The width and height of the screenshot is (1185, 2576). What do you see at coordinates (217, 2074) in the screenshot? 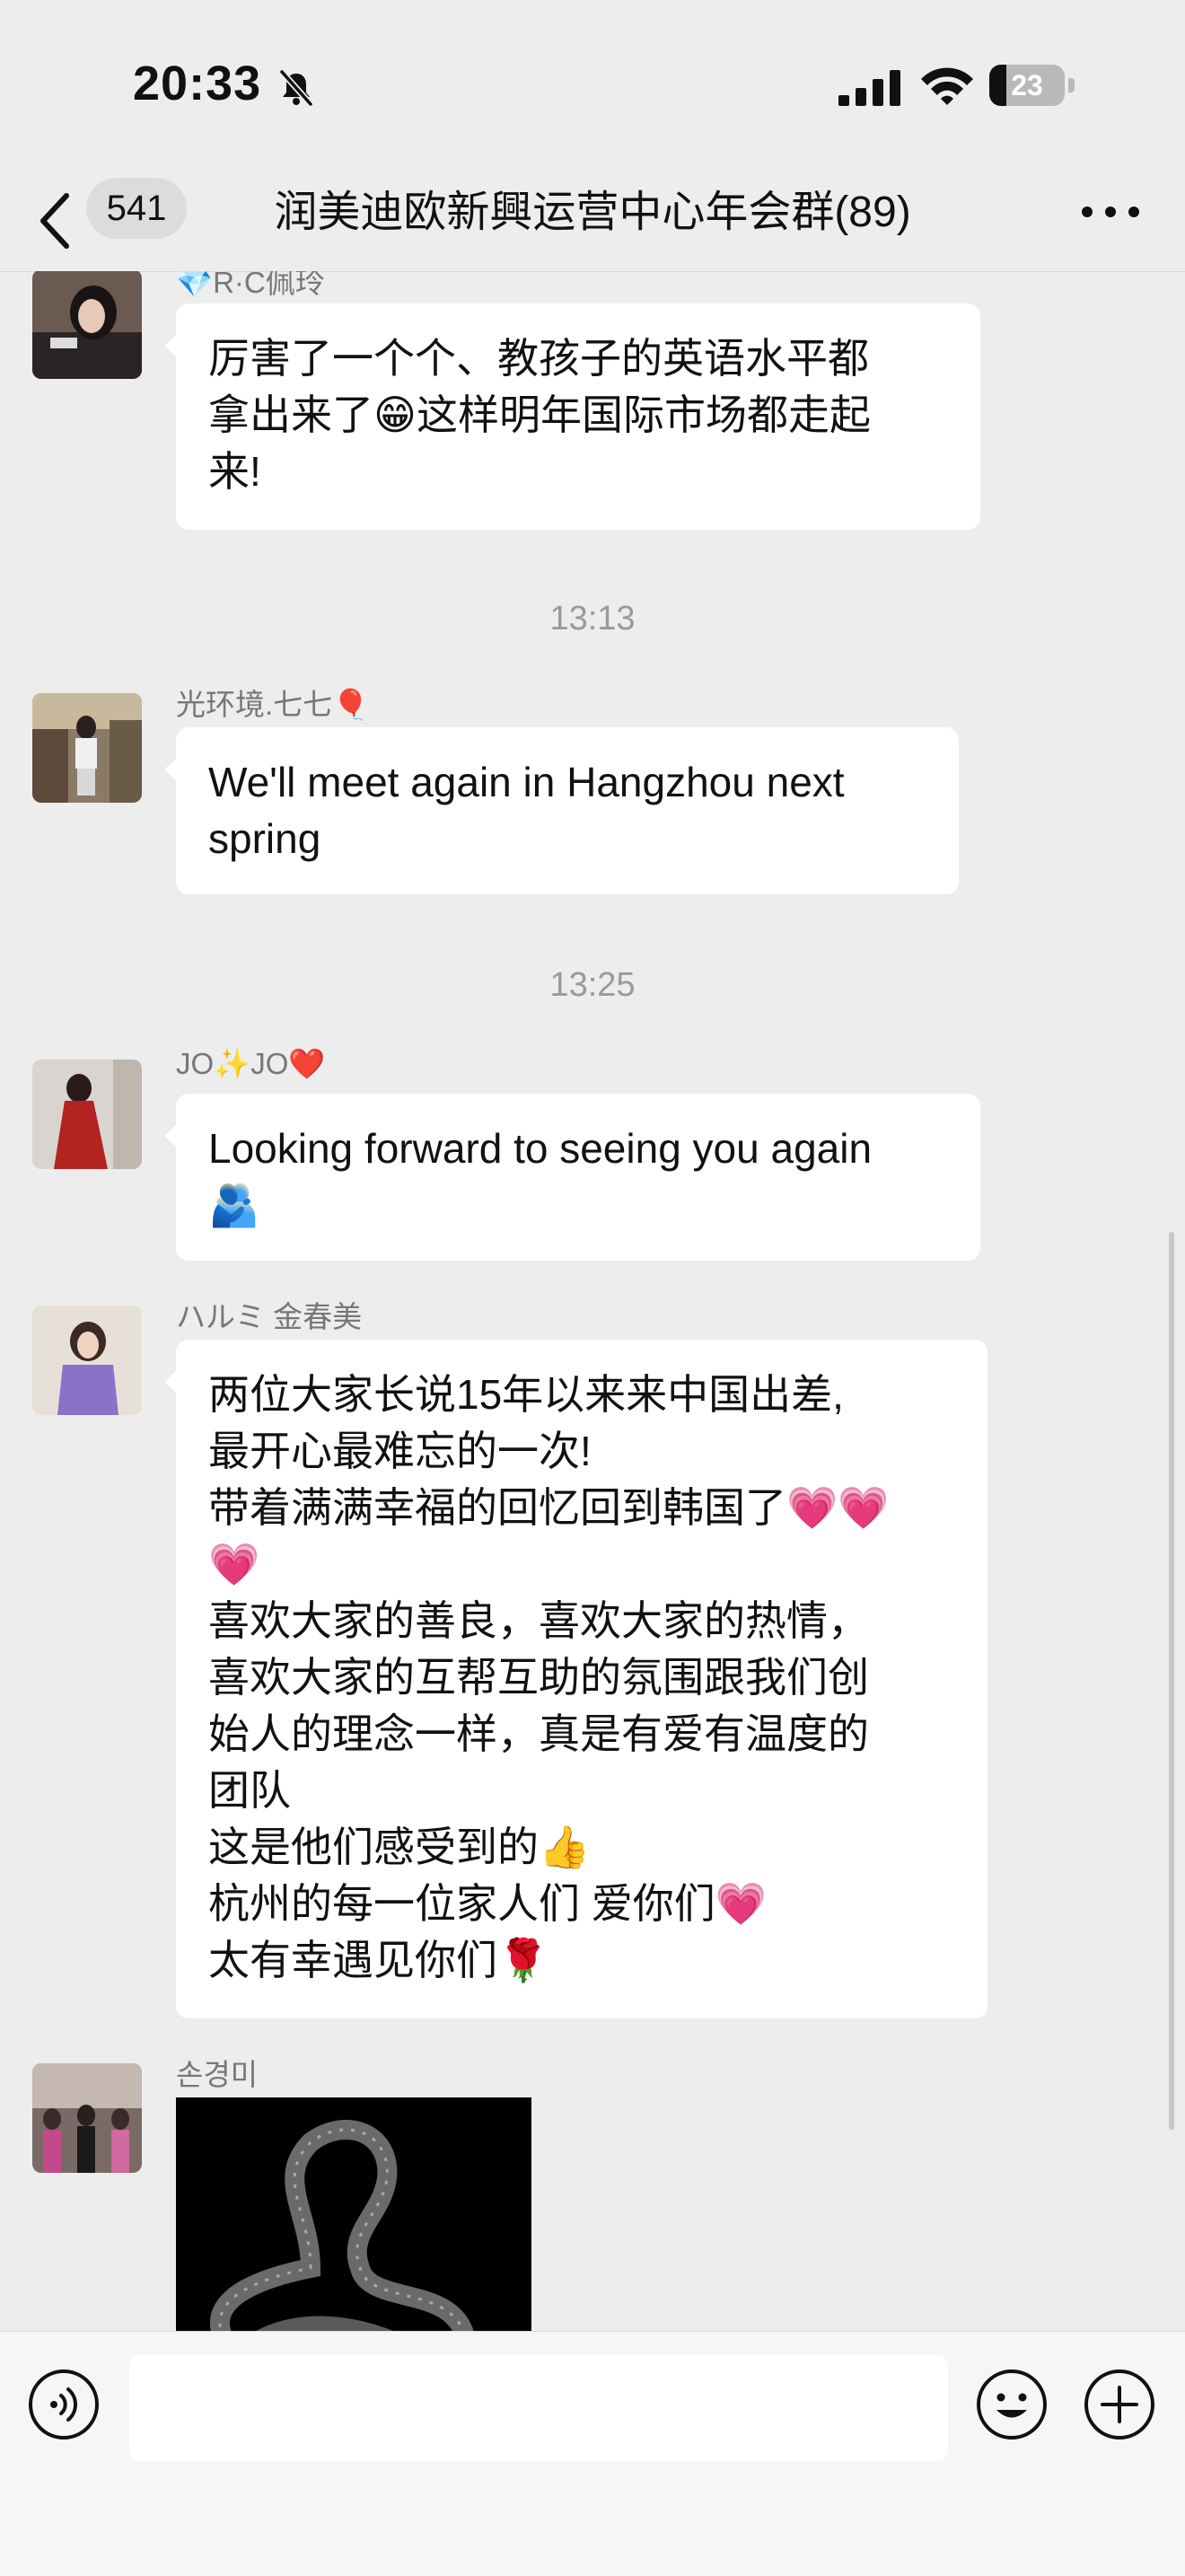
I see `sender-name: 손경미` at bounding box center [217, 2074].